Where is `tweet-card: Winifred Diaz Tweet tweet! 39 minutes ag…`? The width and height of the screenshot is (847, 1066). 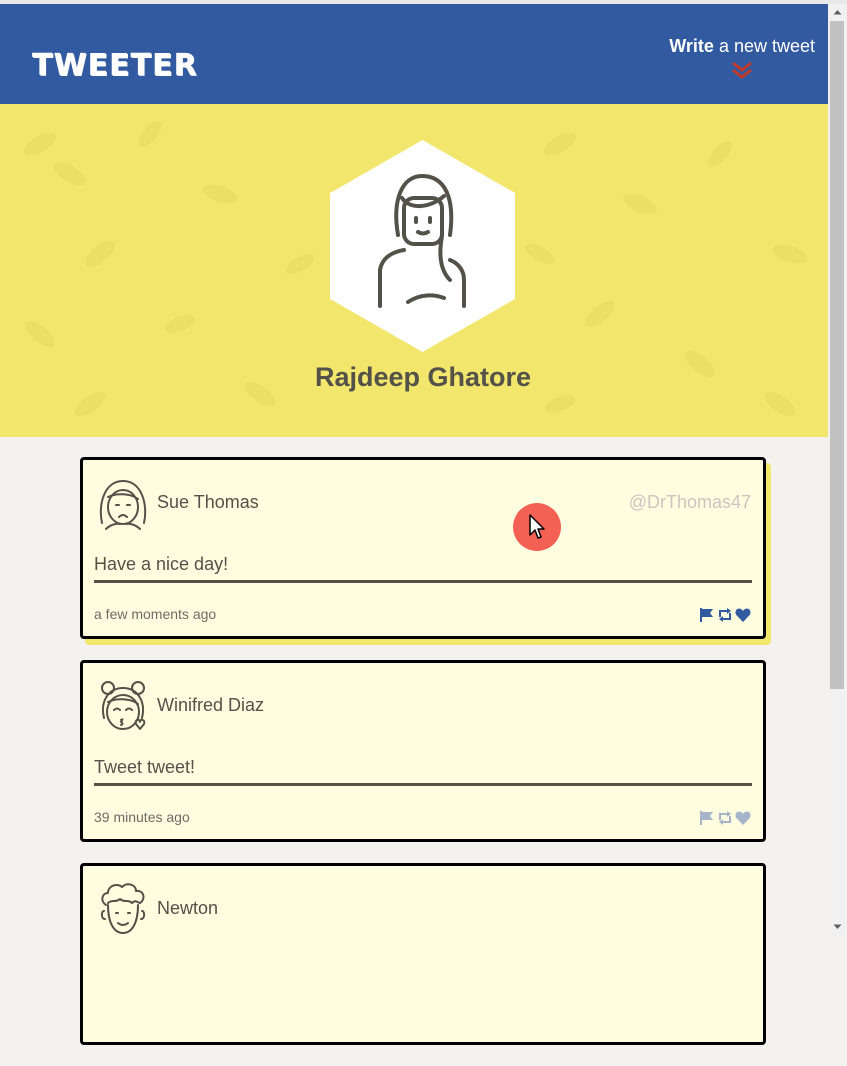
tweet-card: Winifred Diaz Tweet tweet! 39 minutes ag… is located at coordinates (423, 751).